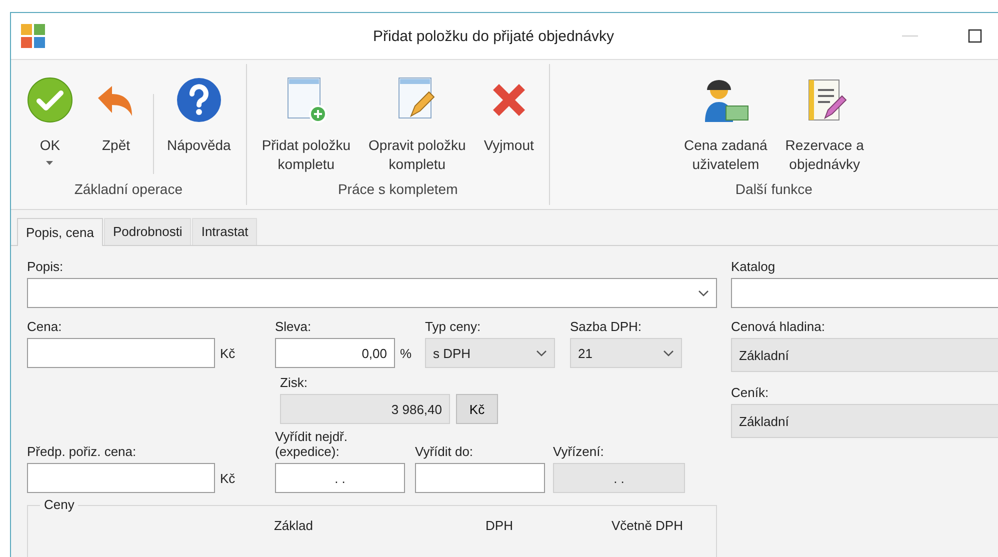 The image size is (998, 557). I want to click on ribbon-button: Cena zadaná uživatelem, so click(725, 125).